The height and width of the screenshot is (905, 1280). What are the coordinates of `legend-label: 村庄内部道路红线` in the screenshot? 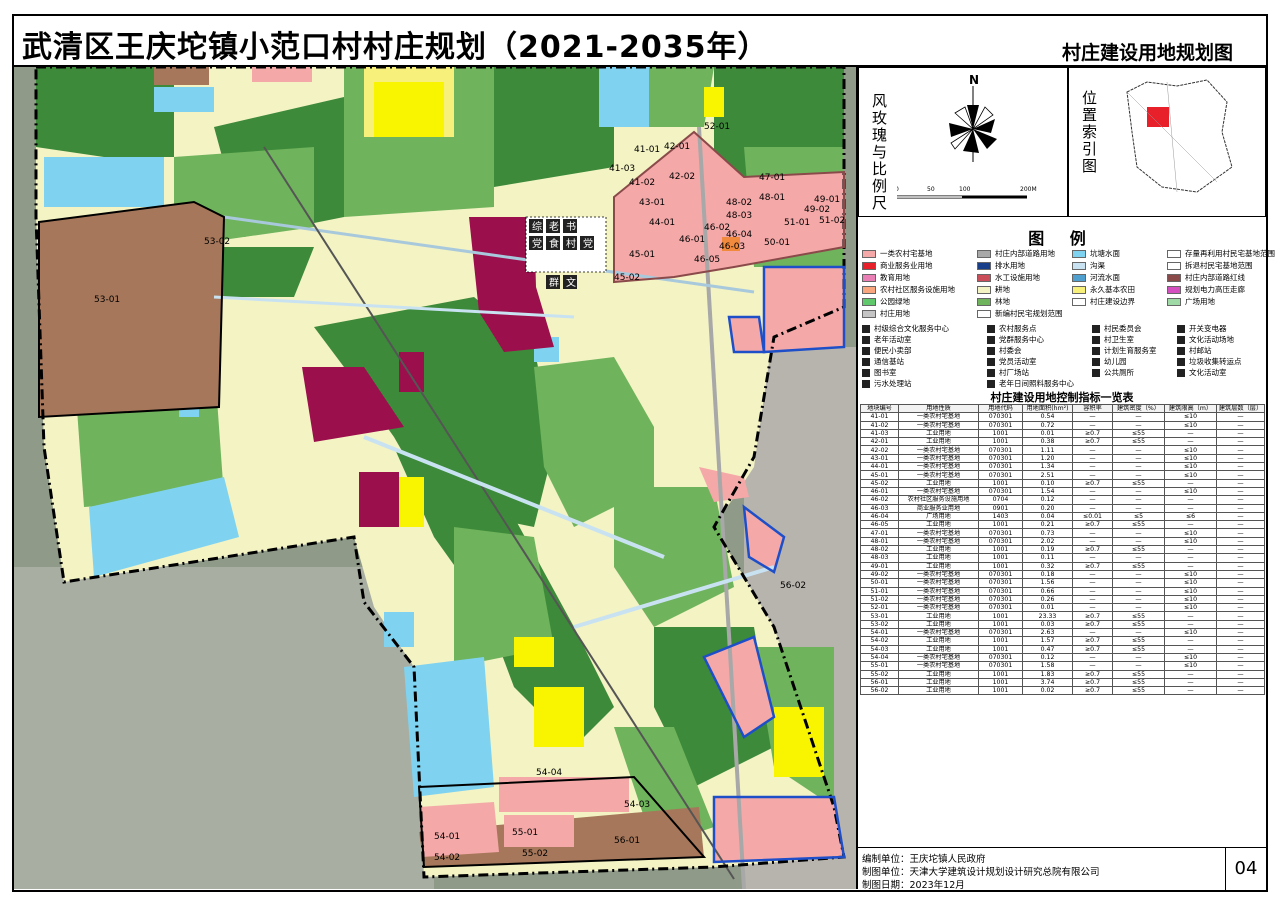 It's located at (1215, 277).